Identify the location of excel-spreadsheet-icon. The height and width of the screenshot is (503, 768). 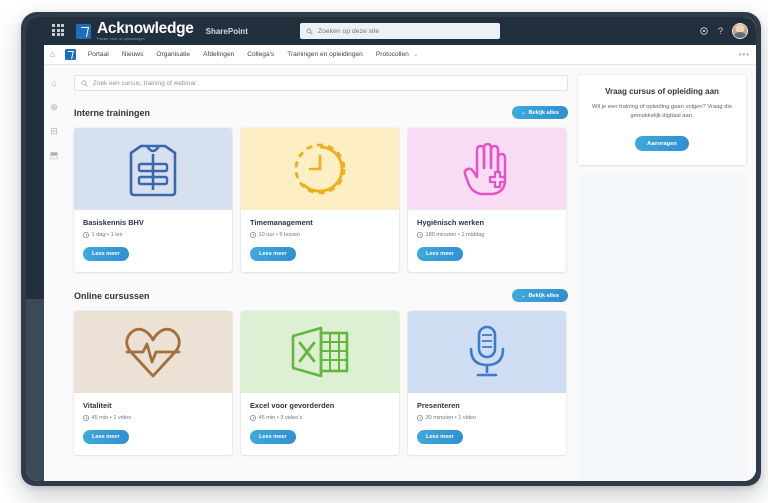
(320, 352).